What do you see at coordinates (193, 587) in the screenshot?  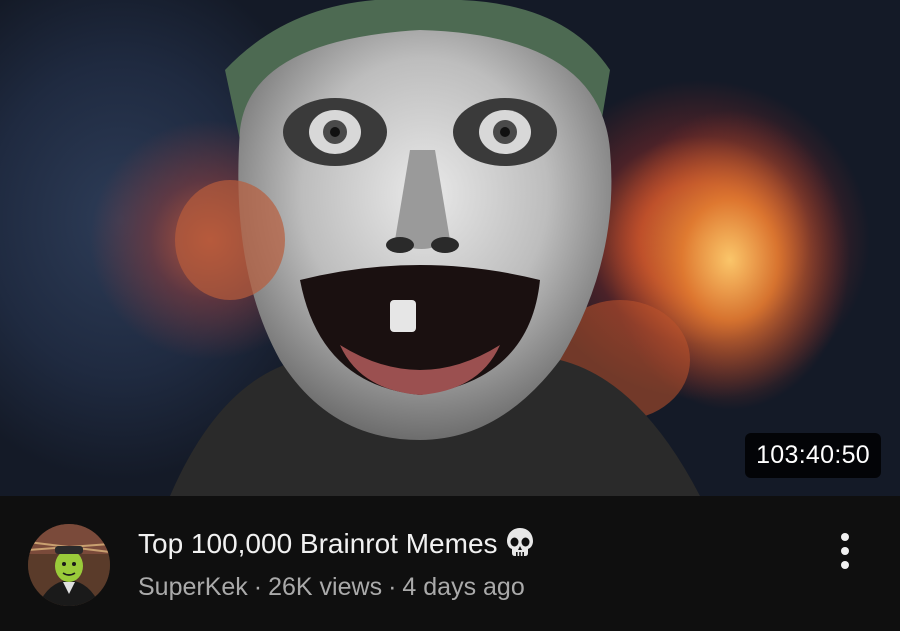 I see `channel-name: SuperKek` at bounding box center [193, 587].